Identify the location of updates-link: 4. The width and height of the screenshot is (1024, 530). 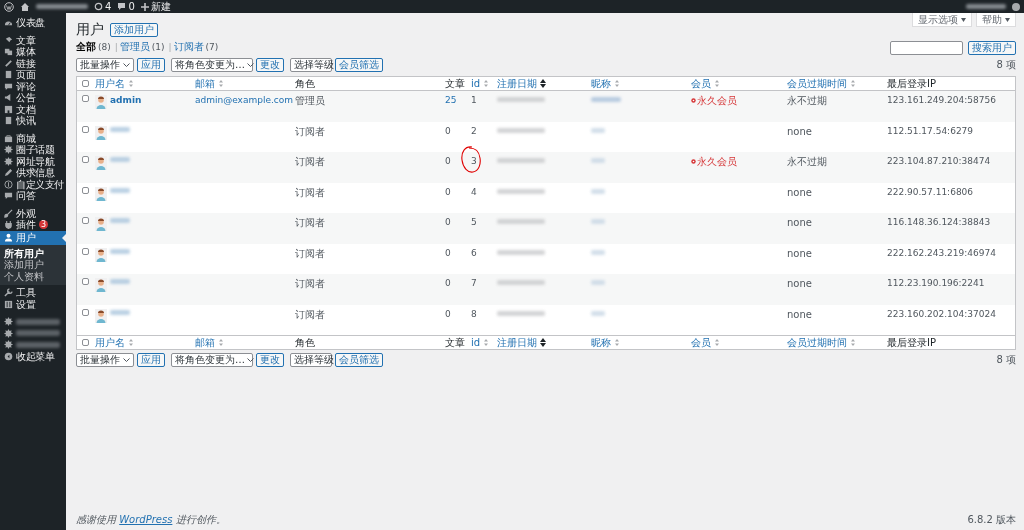
(103, 6).